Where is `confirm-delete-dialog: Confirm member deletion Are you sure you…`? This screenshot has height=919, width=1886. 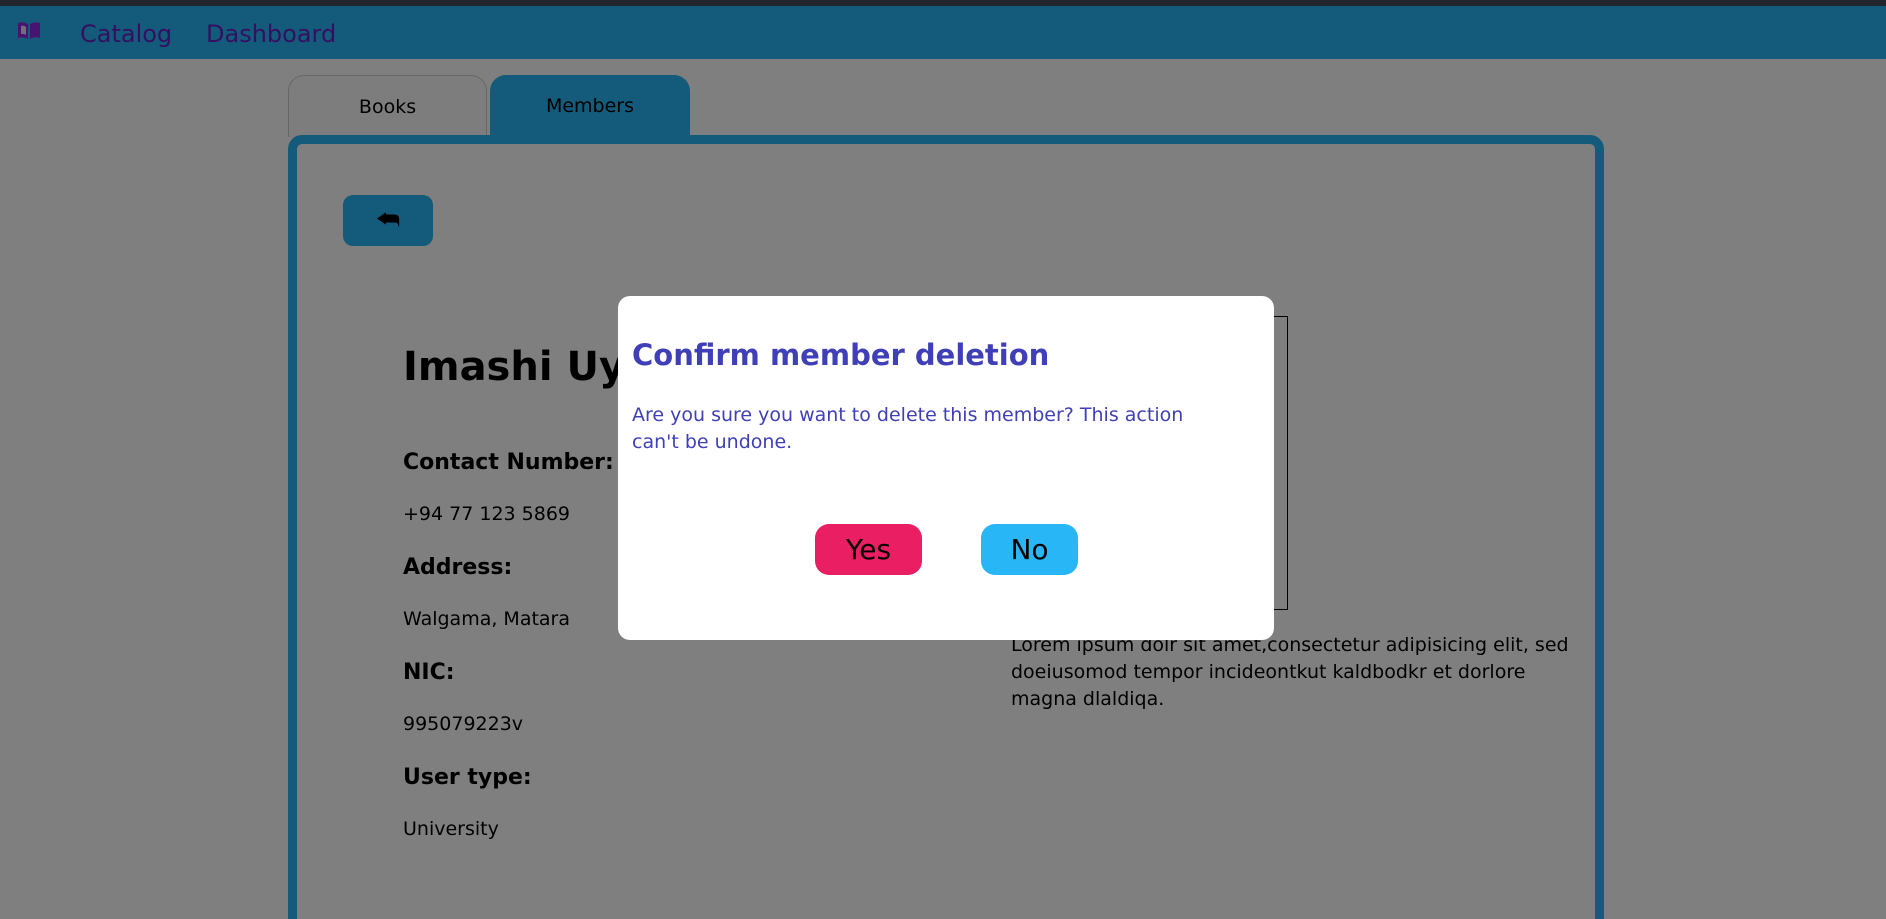
confirm-delete-dialog: Confirm member deletion Are you sure you… is located at coordinates (946, 468).